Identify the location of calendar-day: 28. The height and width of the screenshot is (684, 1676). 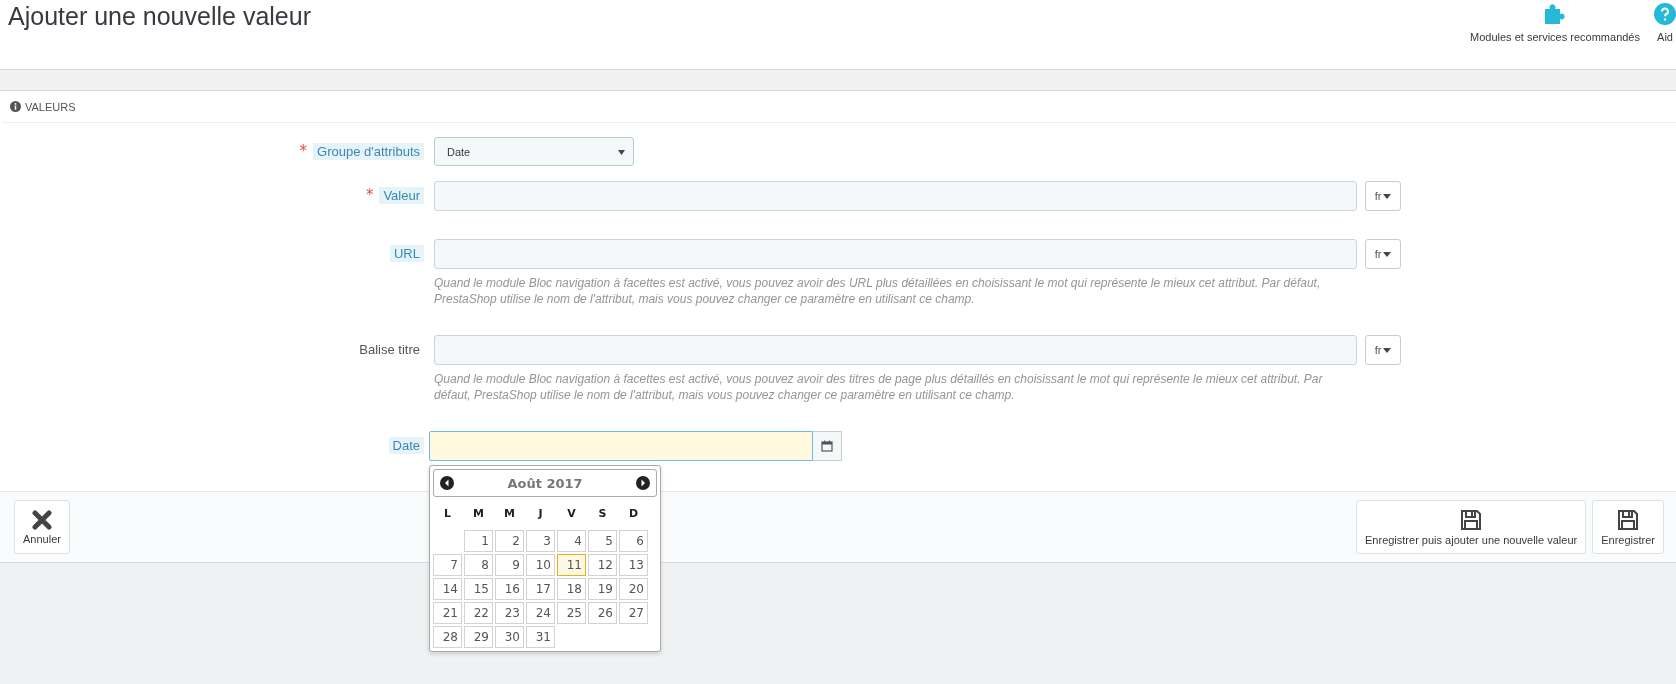
(447, 637).